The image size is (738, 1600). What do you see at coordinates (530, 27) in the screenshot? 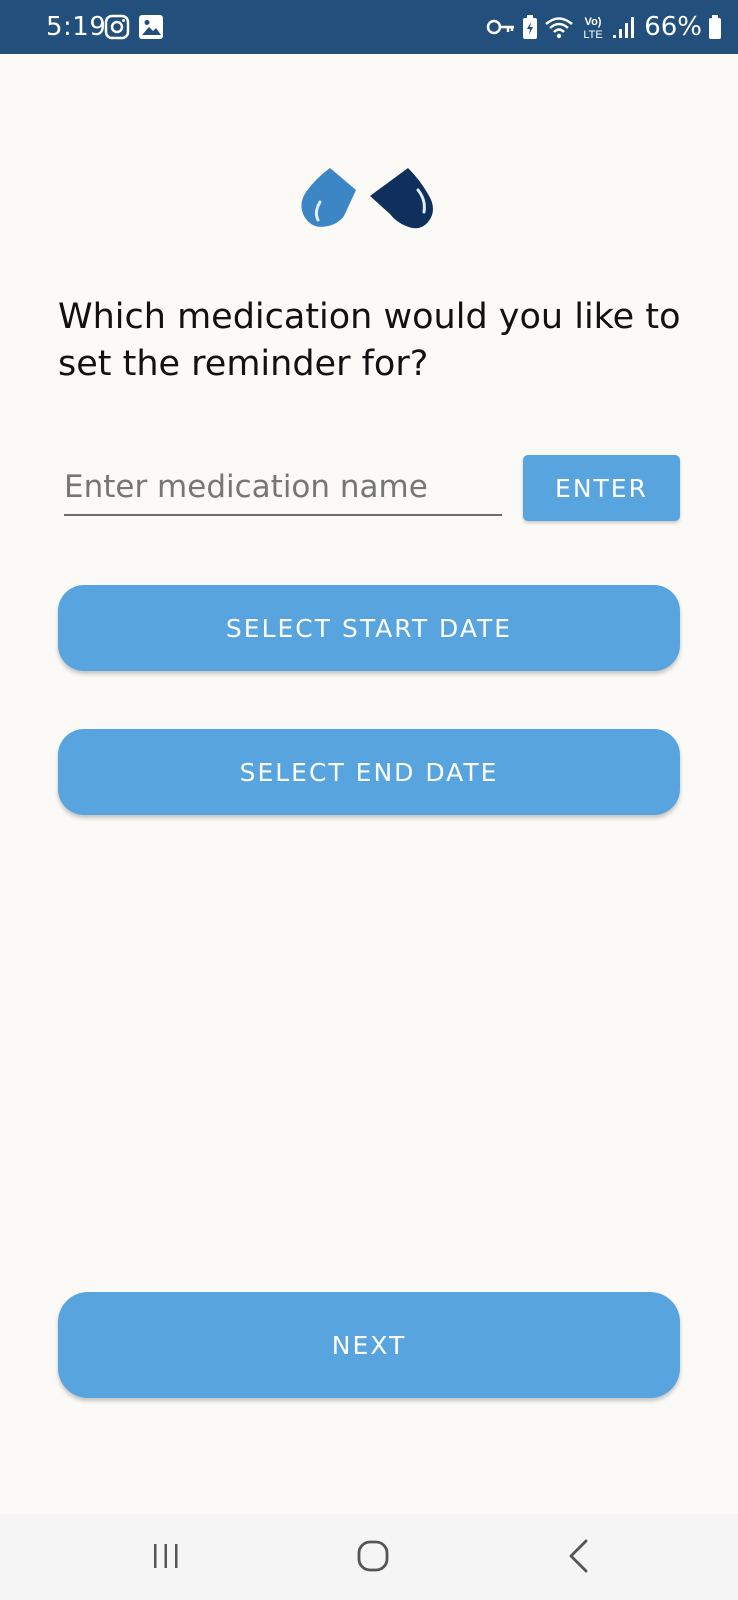
I see `battery-saver-icon` at bounding box center [530, 27].